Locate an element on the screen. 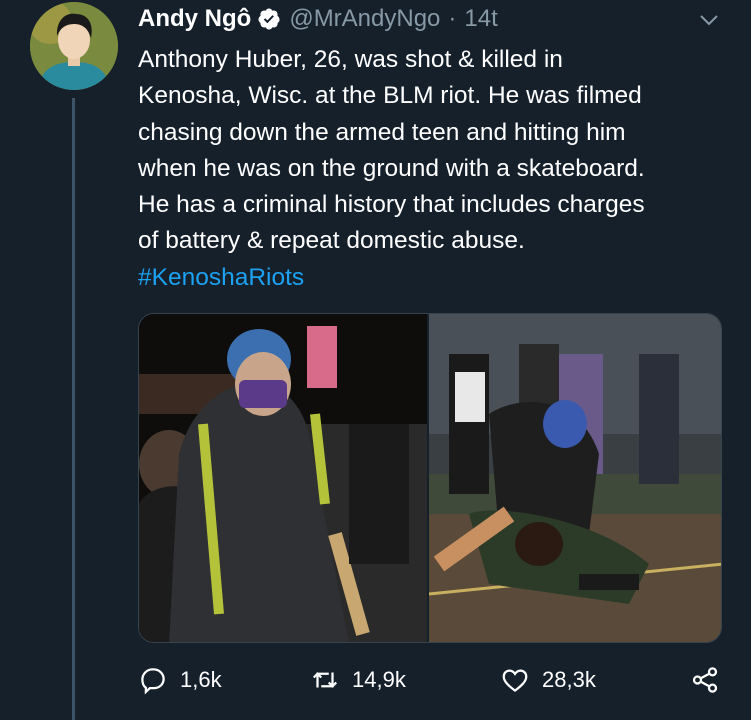  like-button: 28,3k is located at coordinates (548, 680).